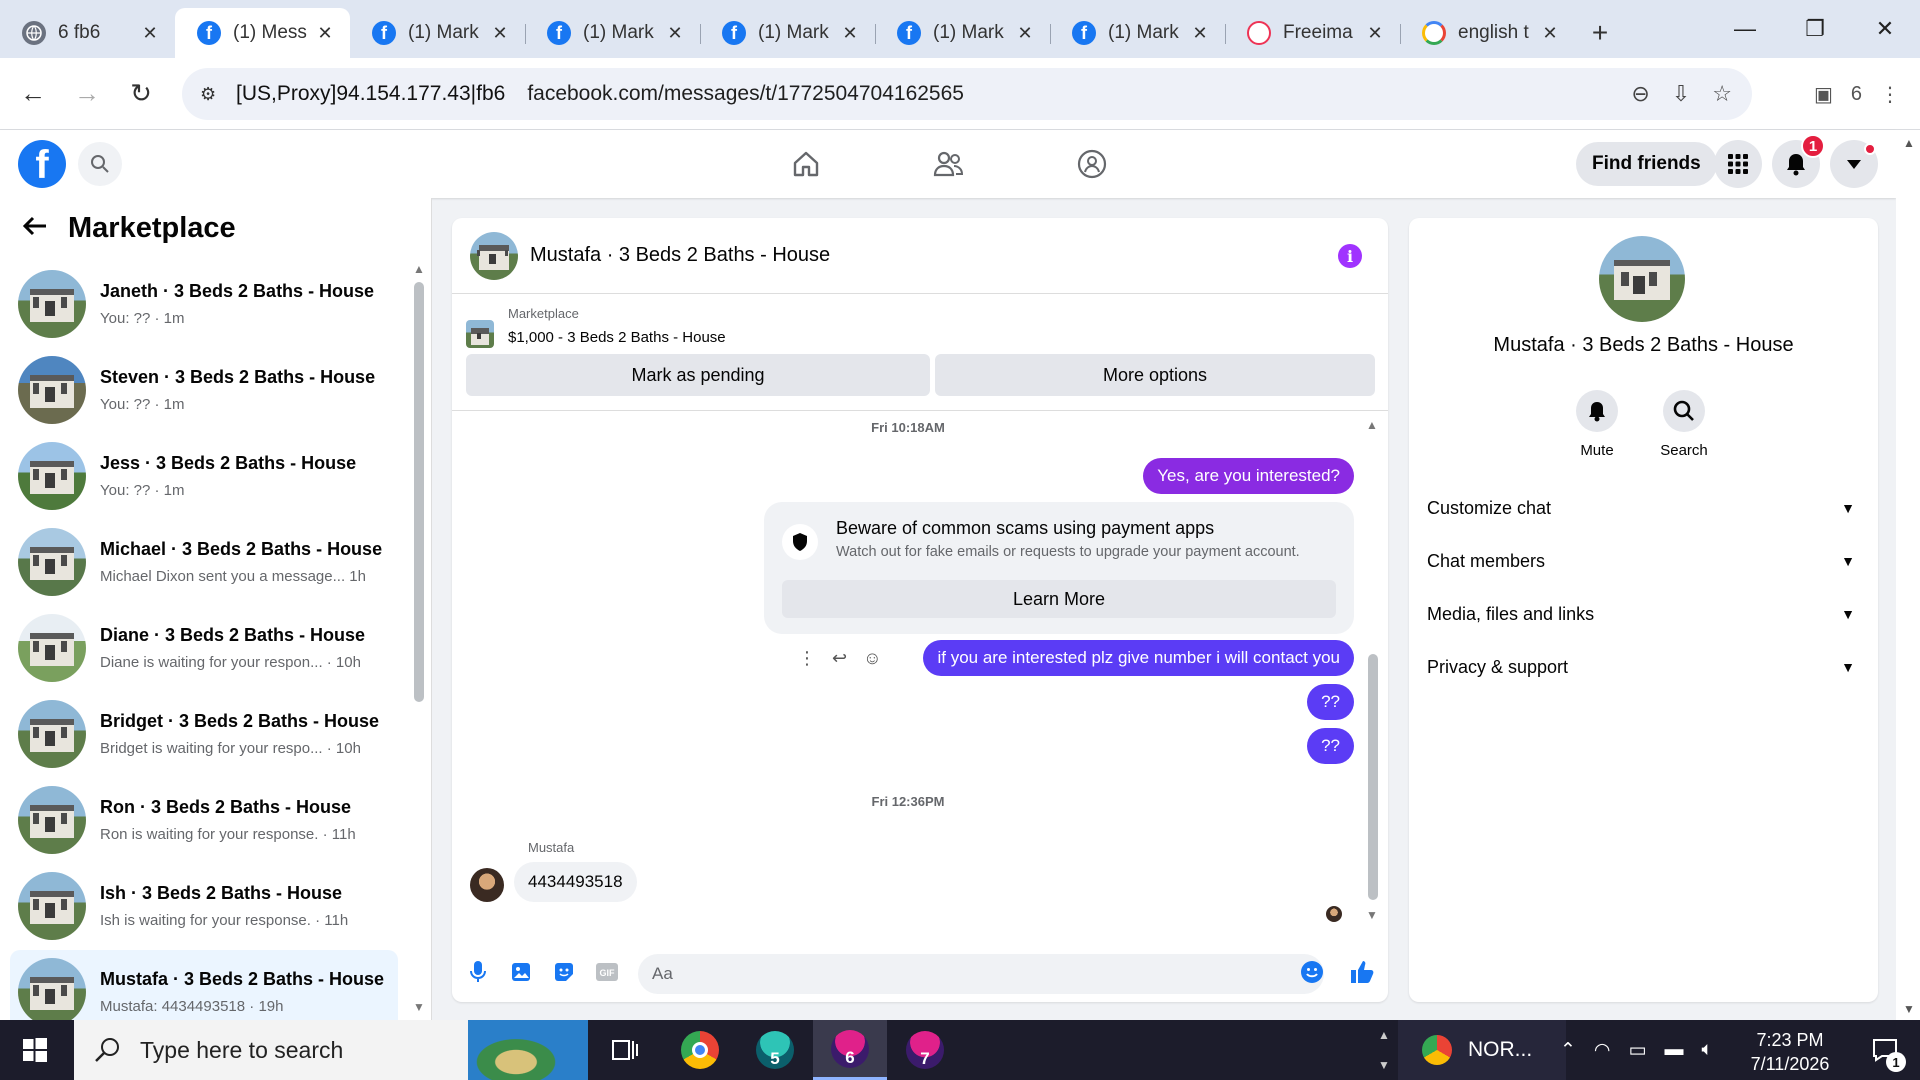 The image size is (1920, 1080). What do you see at coordinates (607, 972) in the screenshot?
I see `gif-icon: GIF` at bounding box center [607, 972].